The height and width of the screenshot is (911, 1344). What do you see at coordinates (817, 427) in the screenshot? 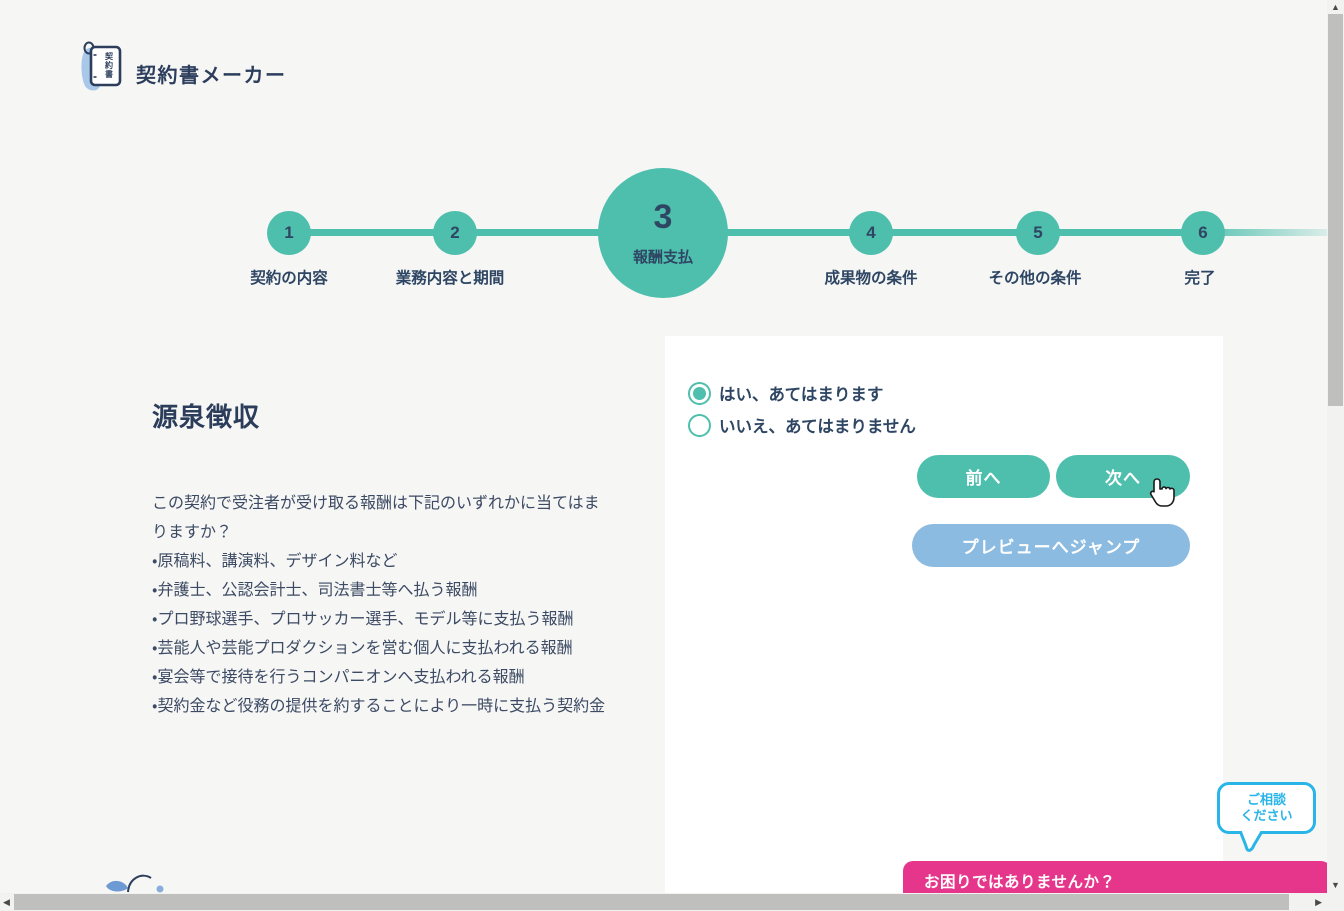
I see `radio-option-label: いいえ、あてはまりません` at bounding box center [817, 427].